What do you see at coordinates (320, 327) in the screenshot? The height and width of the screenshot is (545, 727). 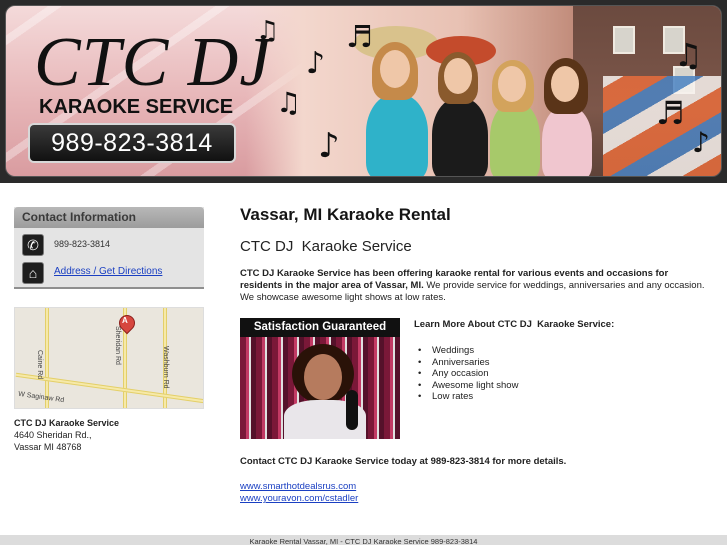 I see `promo-heading: Satisfaction Guaranteed` at bounding box center [320, 327].